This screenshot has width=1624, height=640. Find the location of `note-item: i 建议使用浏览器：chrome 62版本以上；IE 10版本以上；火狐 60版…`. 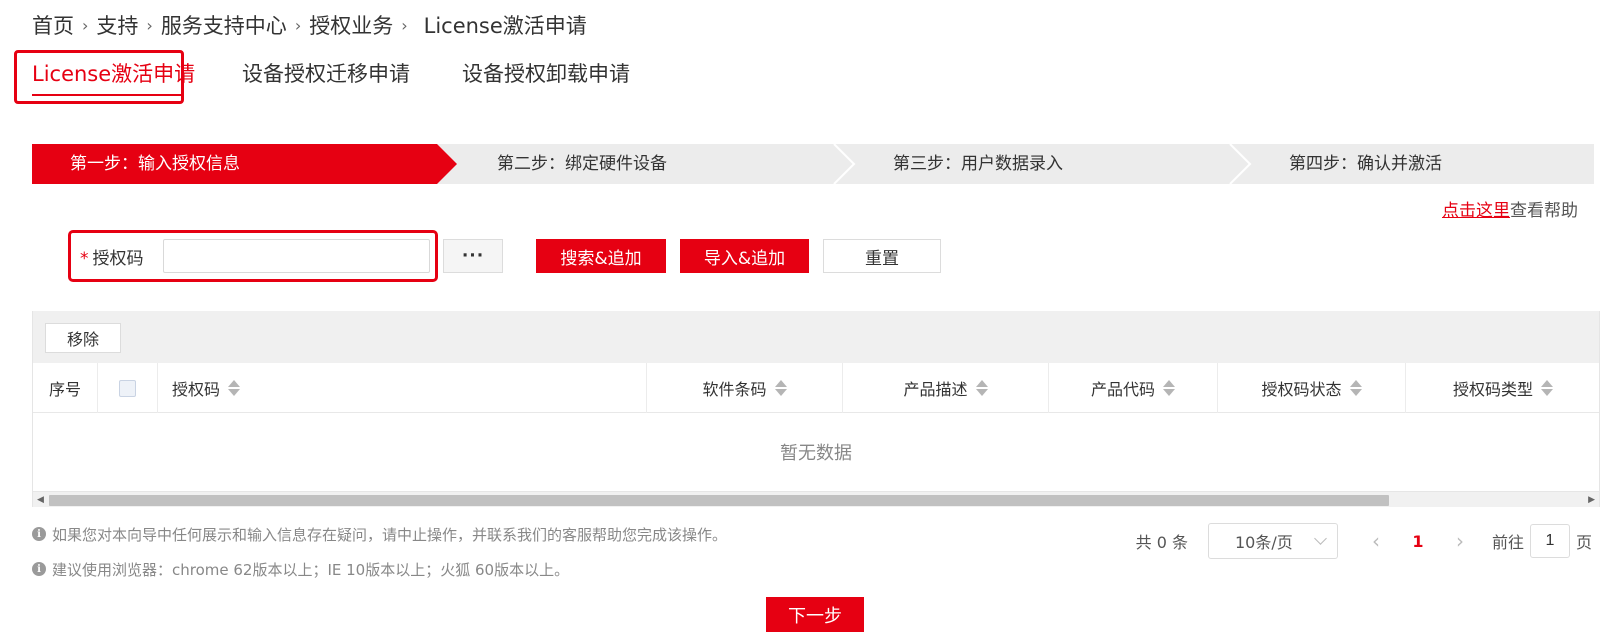

note-item: i 建议使用浏览器：chrome 62版本以上；IE 10版本以上；火狐 60版… is located at coordinates (379, 569).